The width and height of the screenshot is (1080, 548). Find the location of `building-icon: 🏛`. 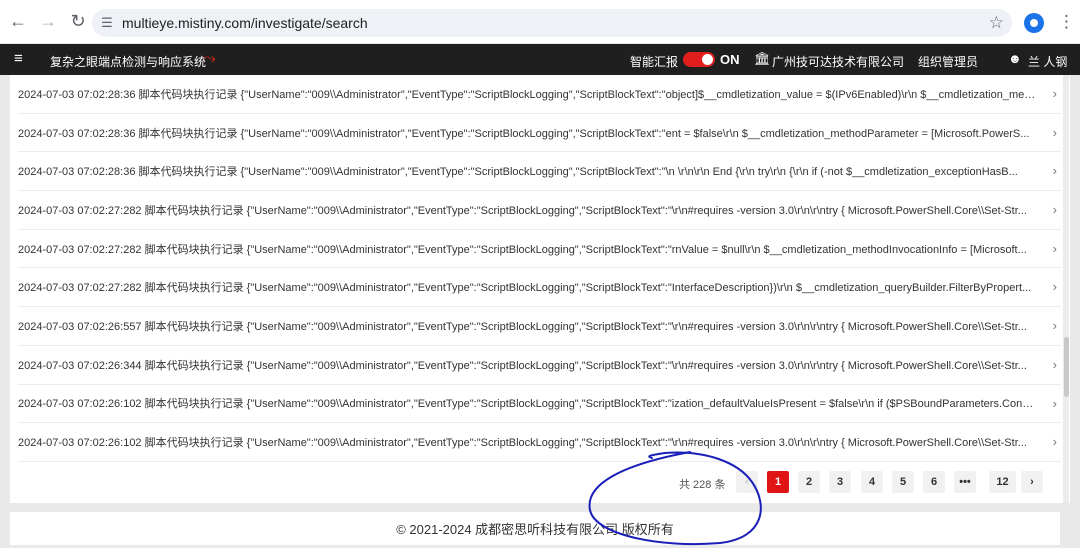

building-icon: 🏛 is located at coordinates (762, 58).